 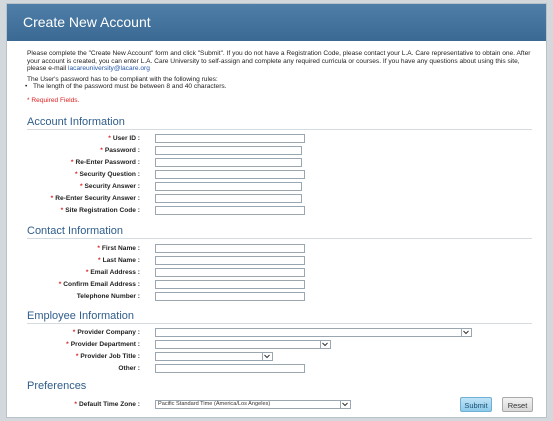 I want to click on reenter-security-answer-row: * Re-Enter Security Answer :, so click(x=276, y=199).